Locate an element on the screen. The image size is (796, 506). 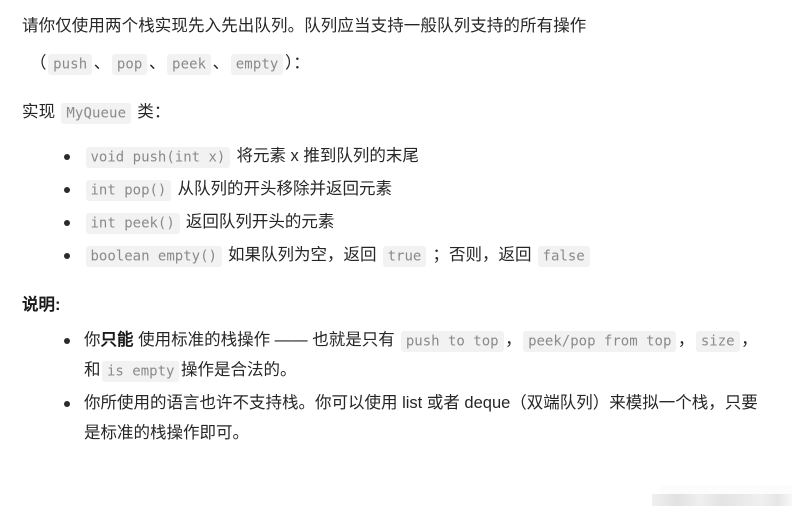
paren-open: （ is located at coordinates (38, 63).